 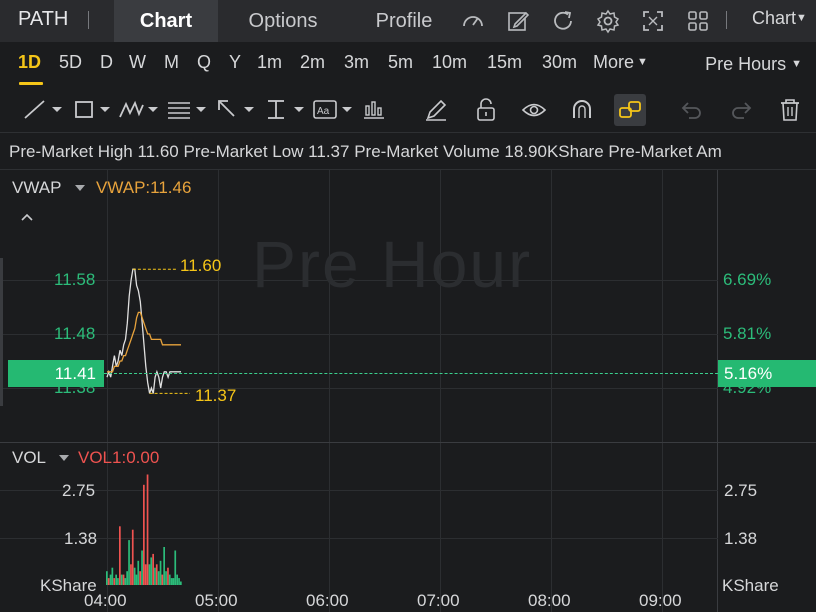 I want to click on period-5d: 5D, so click(x=70, y=62).